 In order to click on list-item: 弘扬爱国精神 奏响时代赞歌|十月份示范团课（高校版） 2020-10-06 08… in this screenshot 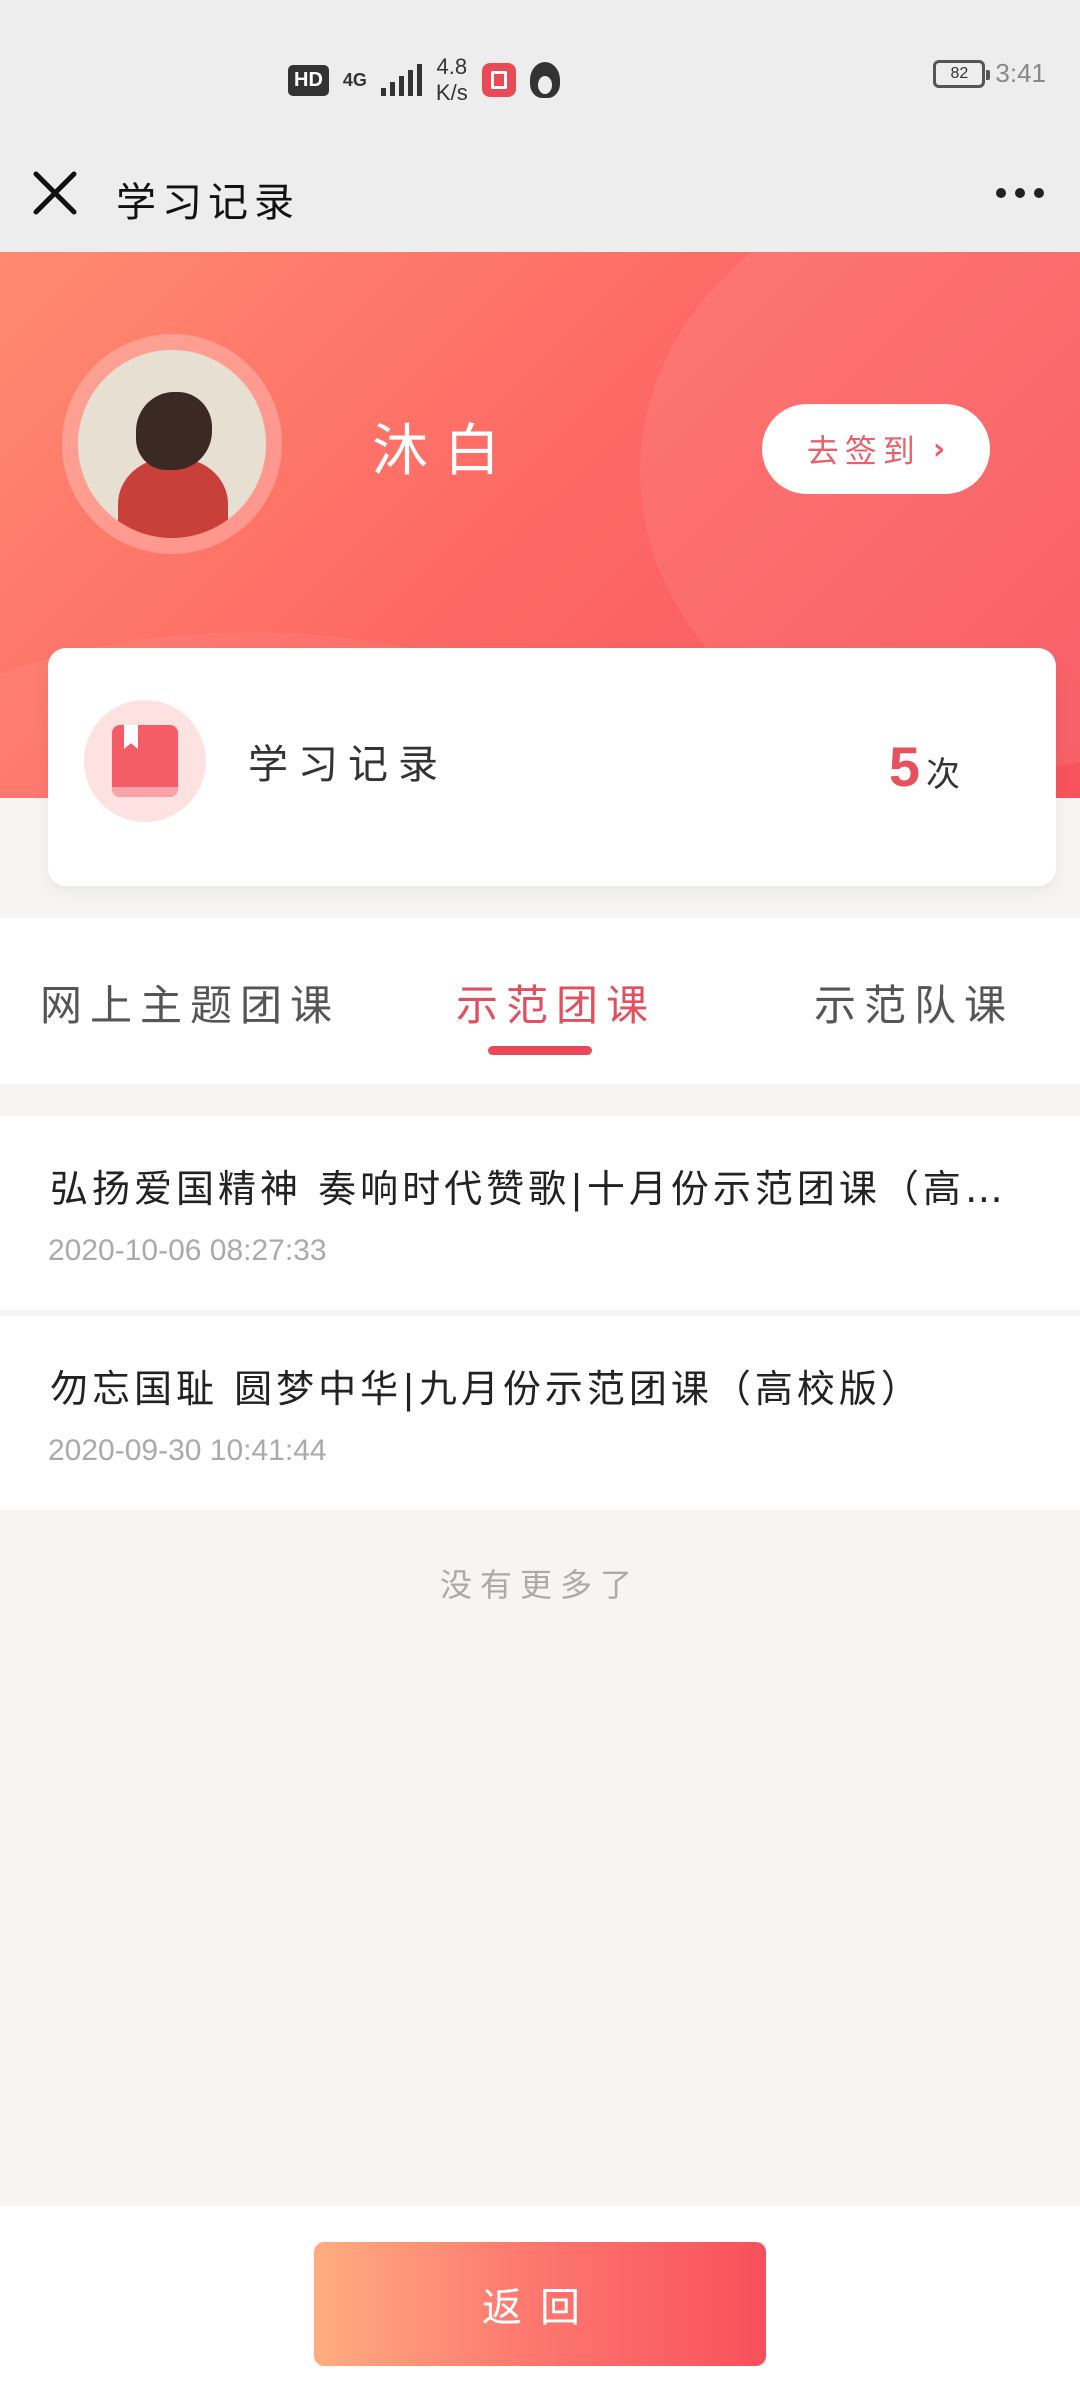, I will do `click(540, 1216)`.